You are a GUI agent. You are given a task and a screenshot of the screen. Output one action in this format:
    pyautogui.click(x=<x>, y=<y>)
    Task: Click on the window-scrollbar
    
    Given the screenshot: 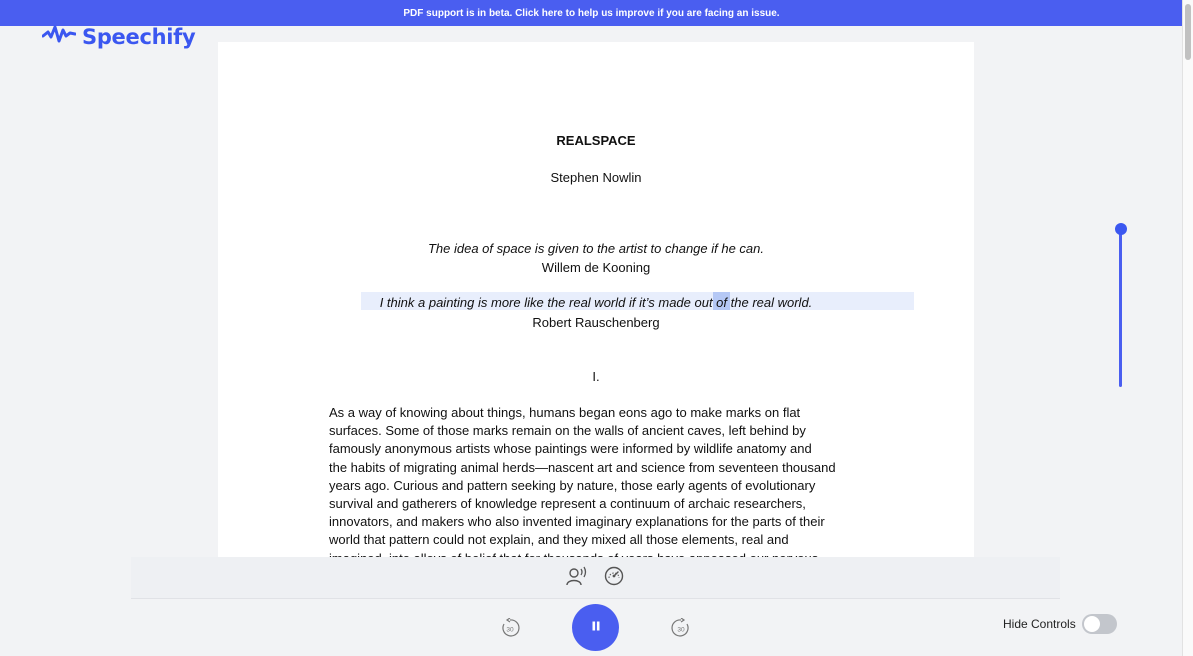 What is the action you would take?
    pyautogui.click(x=1187, y=328)
    